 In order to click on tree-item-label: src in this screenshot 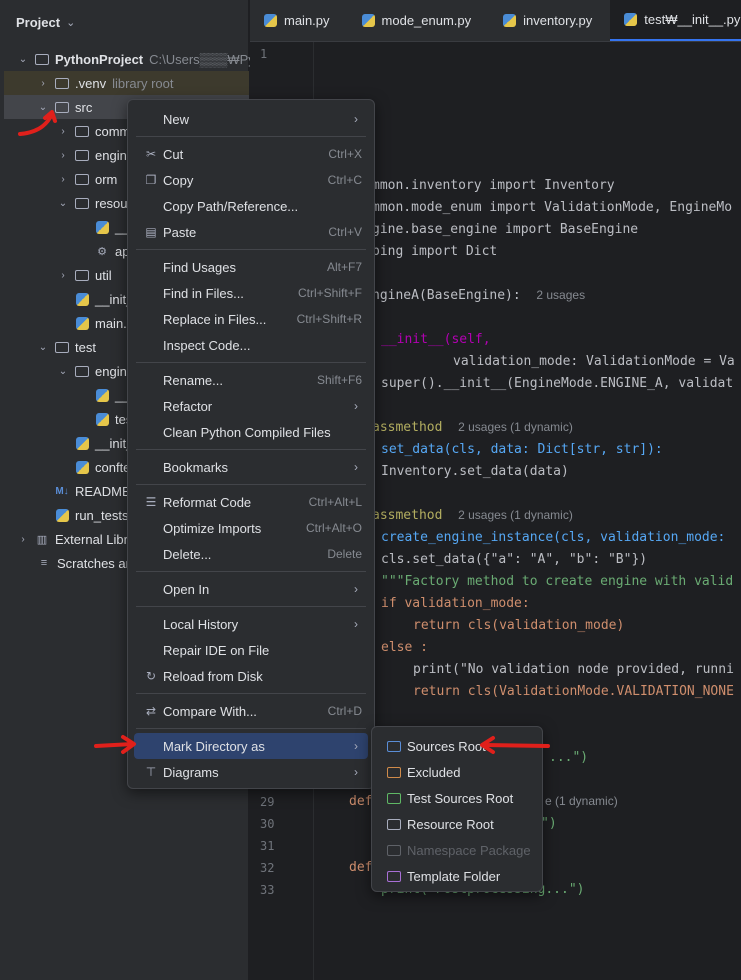, I will do `click(84, 107)`.